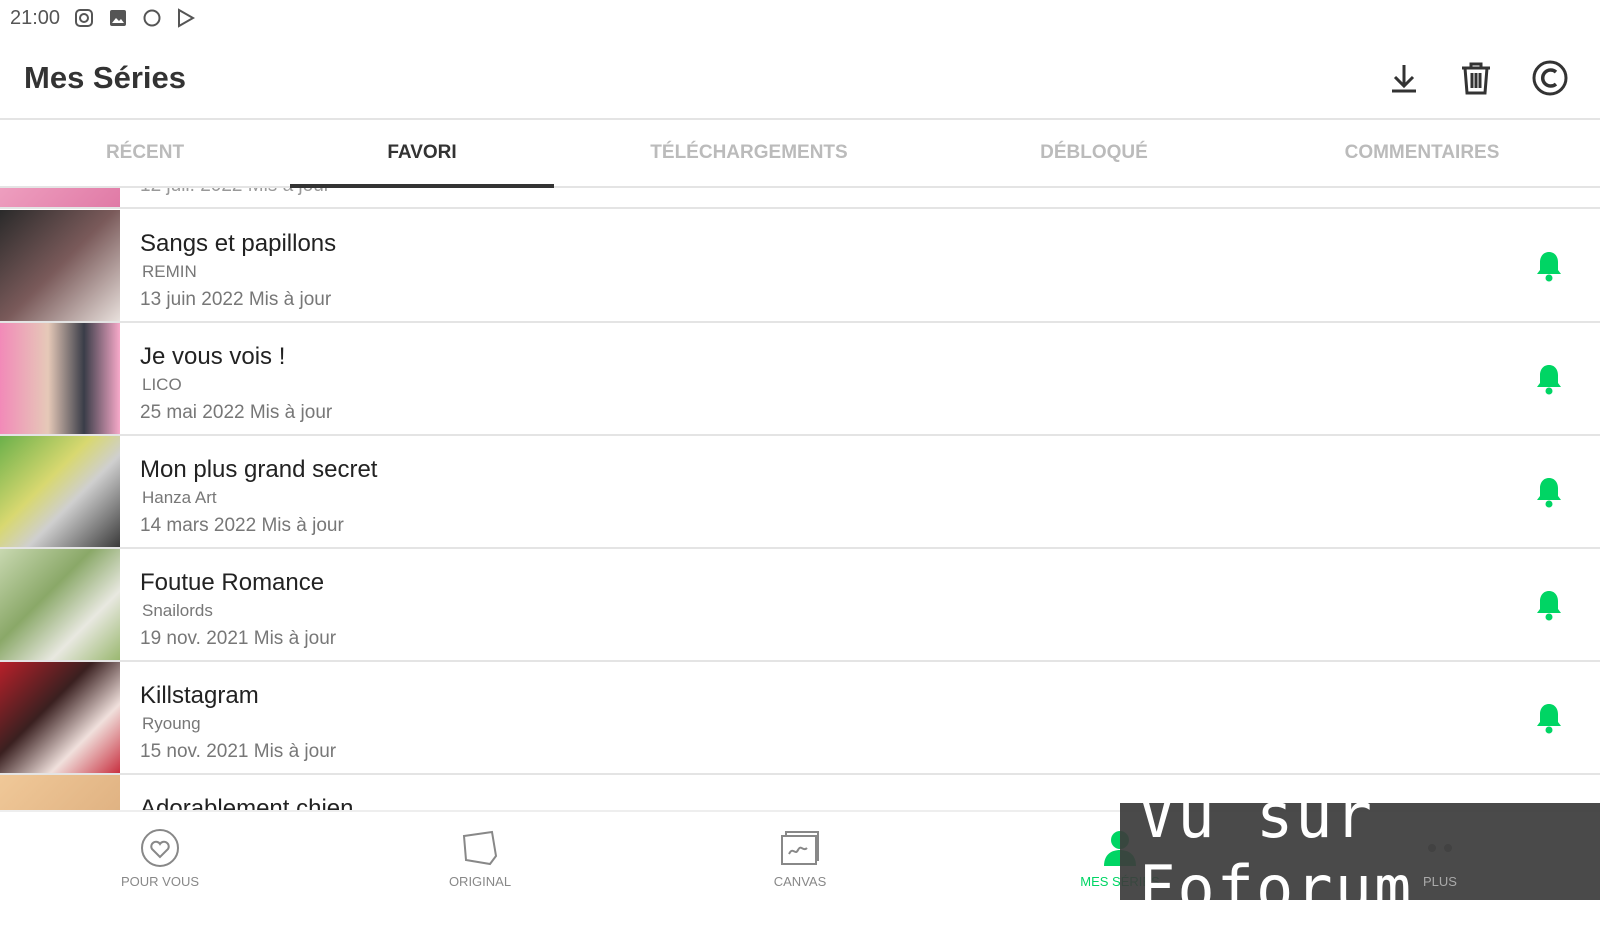 This screenshot has height=925, width=1600. Describe the element at coordinates (238, 638) in the screenshot. I see `series-date: 19 nov. 2021 Mis à jour` at that location.